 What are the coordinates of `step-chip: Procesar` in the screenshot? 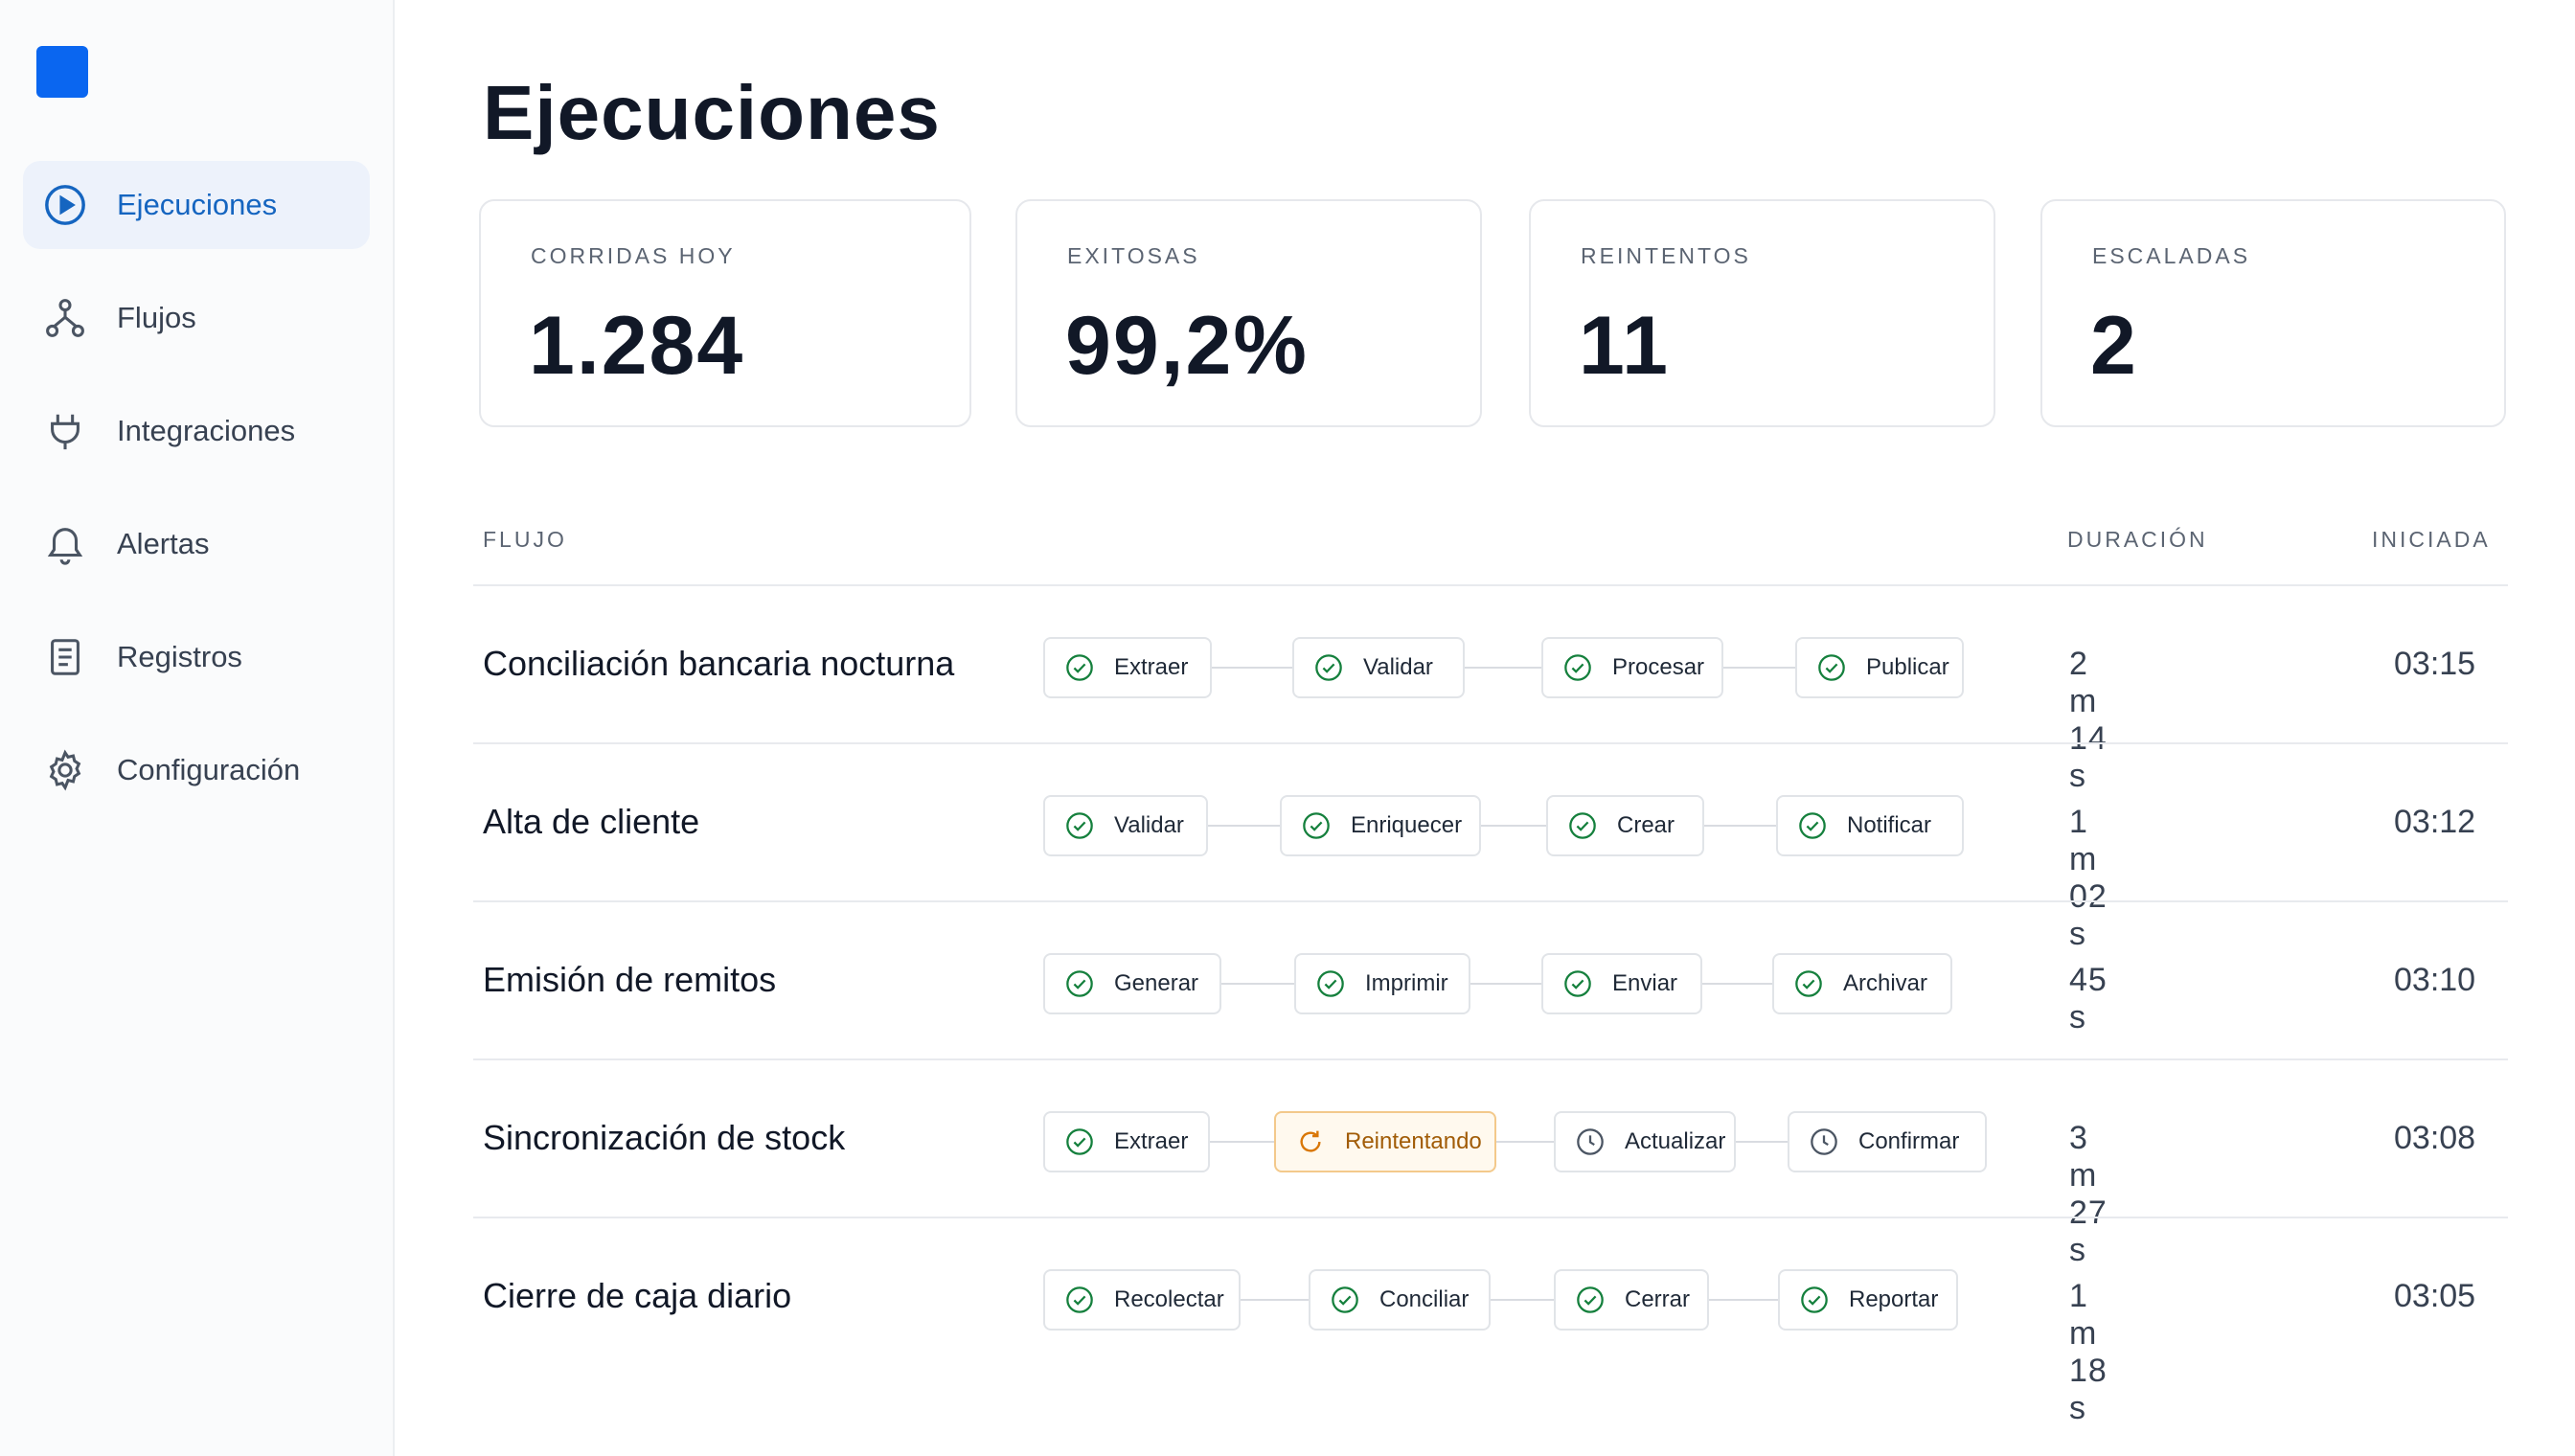 It's located at (1632, 667).